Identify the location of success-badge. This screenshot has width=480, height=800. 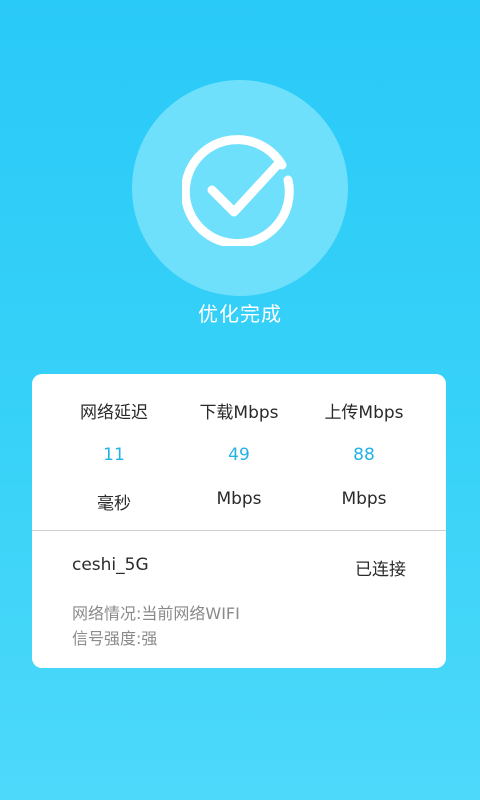
(240, 188).